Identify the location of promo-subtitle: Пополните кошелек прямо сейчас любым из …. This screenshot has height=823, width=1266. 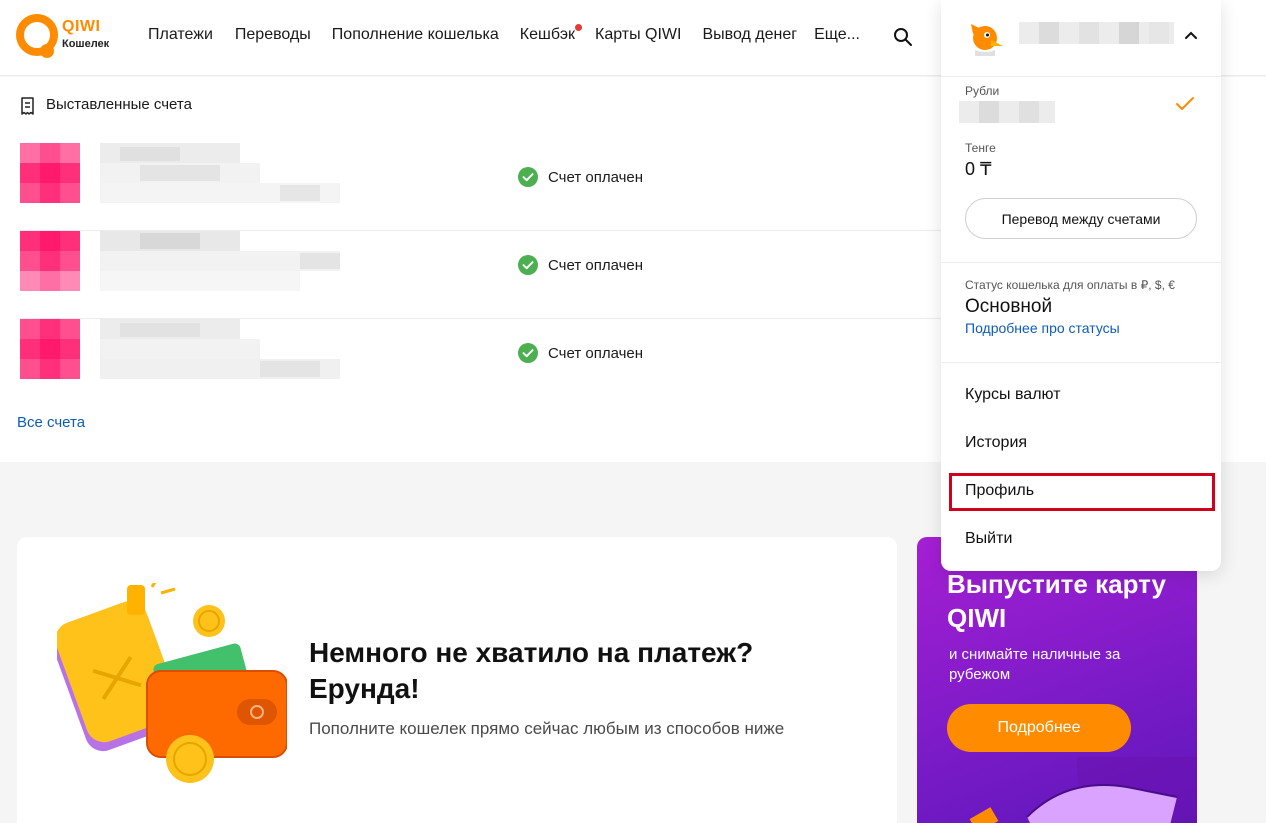
(547, 728).